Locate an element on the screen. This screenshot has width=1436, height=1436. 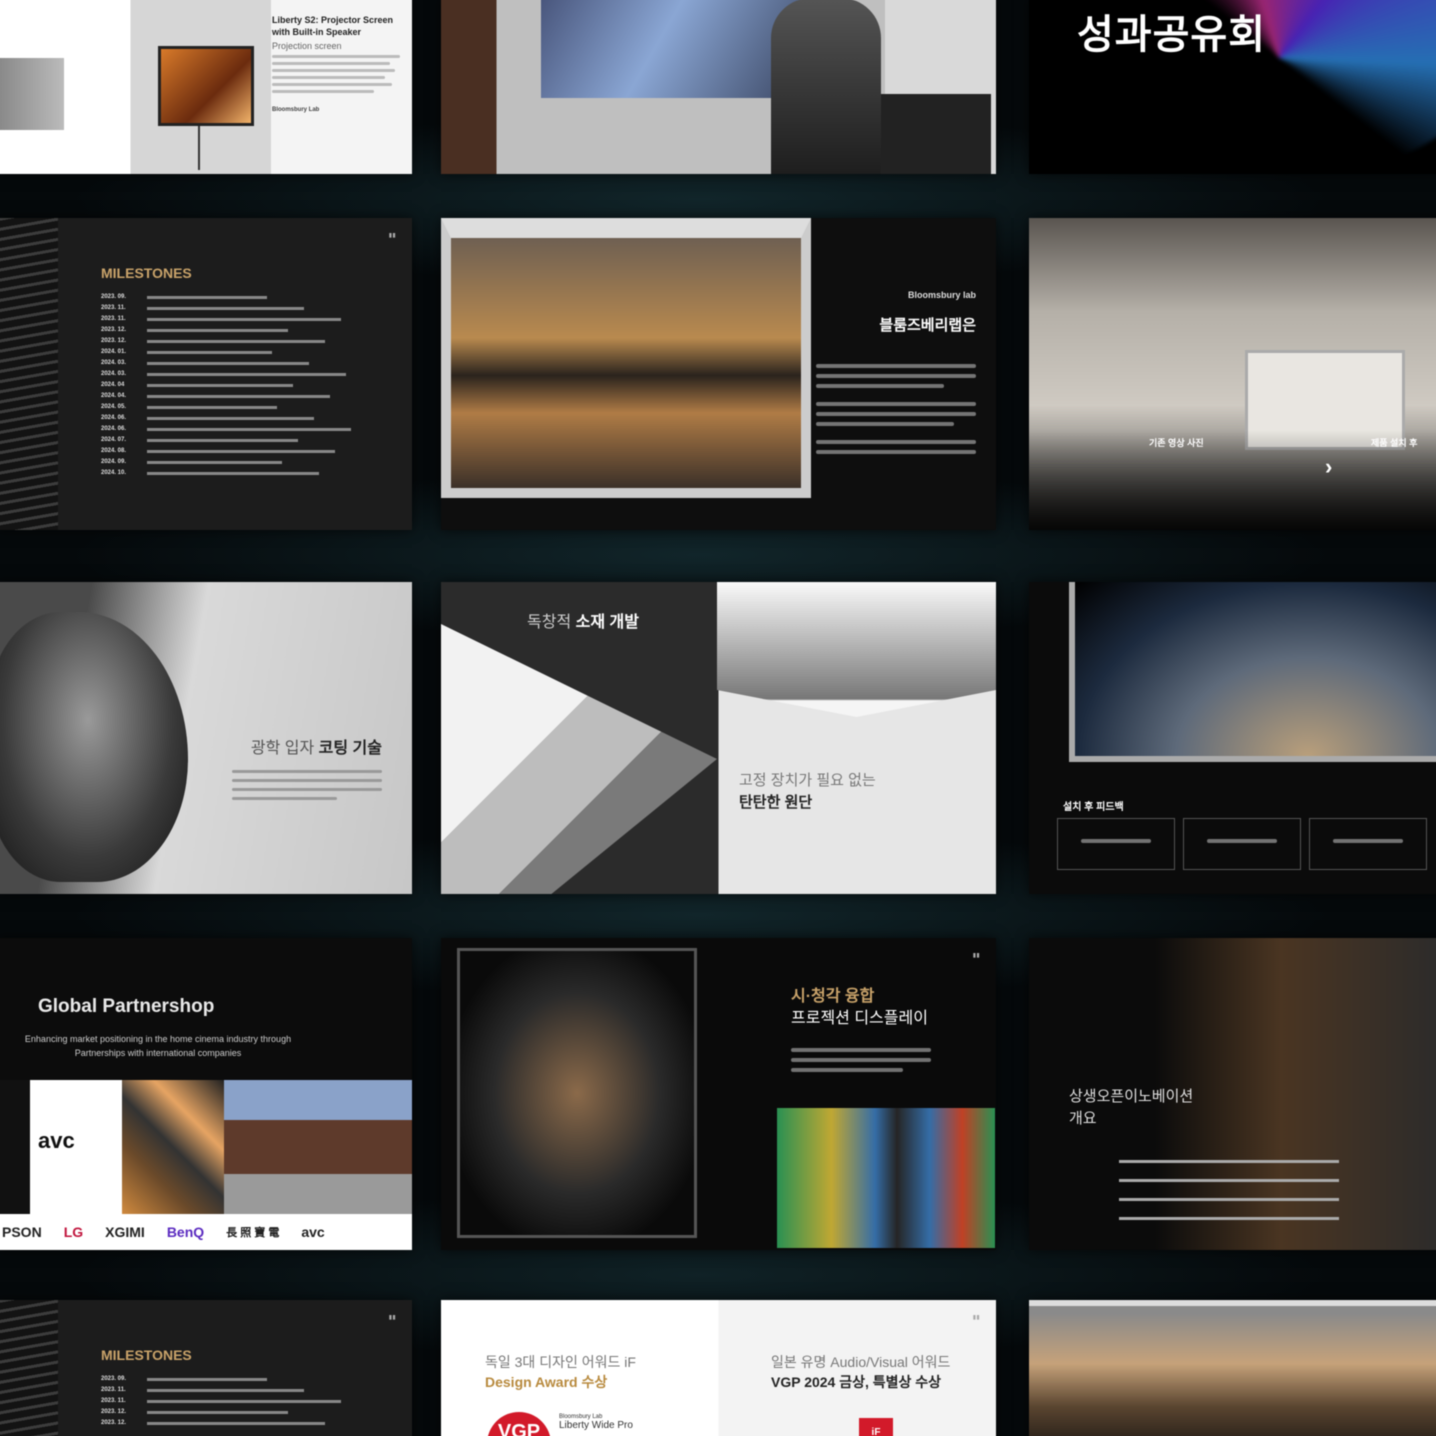
slide-feedback: 설치 후 피드백 is located at coordinates (1232, 738).